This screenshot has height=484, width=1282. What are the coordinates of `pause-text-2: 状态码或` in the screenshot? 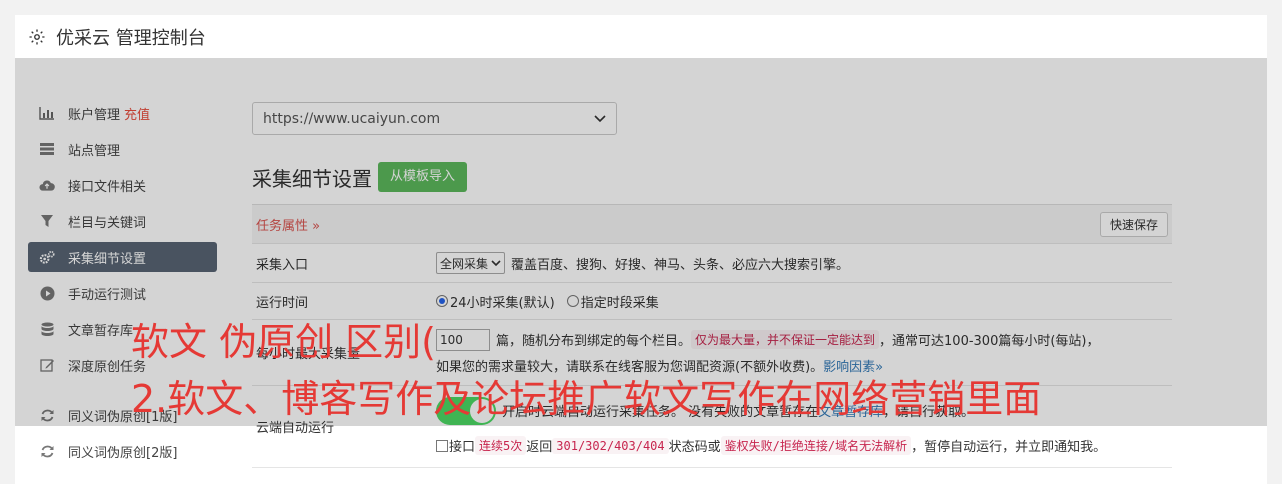 It's located at (694, 447).